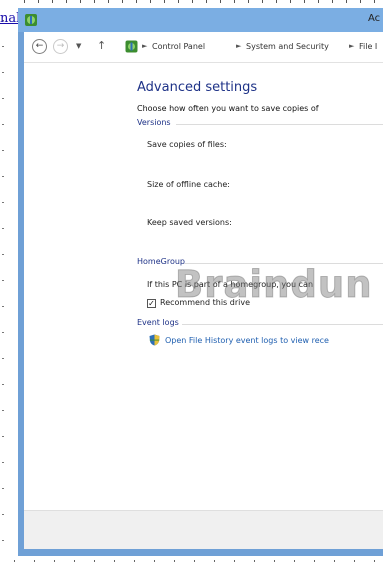  Describe the element at coordinates (9, 18) in the screenshot. I see `page-edge-link: nal` at that location.